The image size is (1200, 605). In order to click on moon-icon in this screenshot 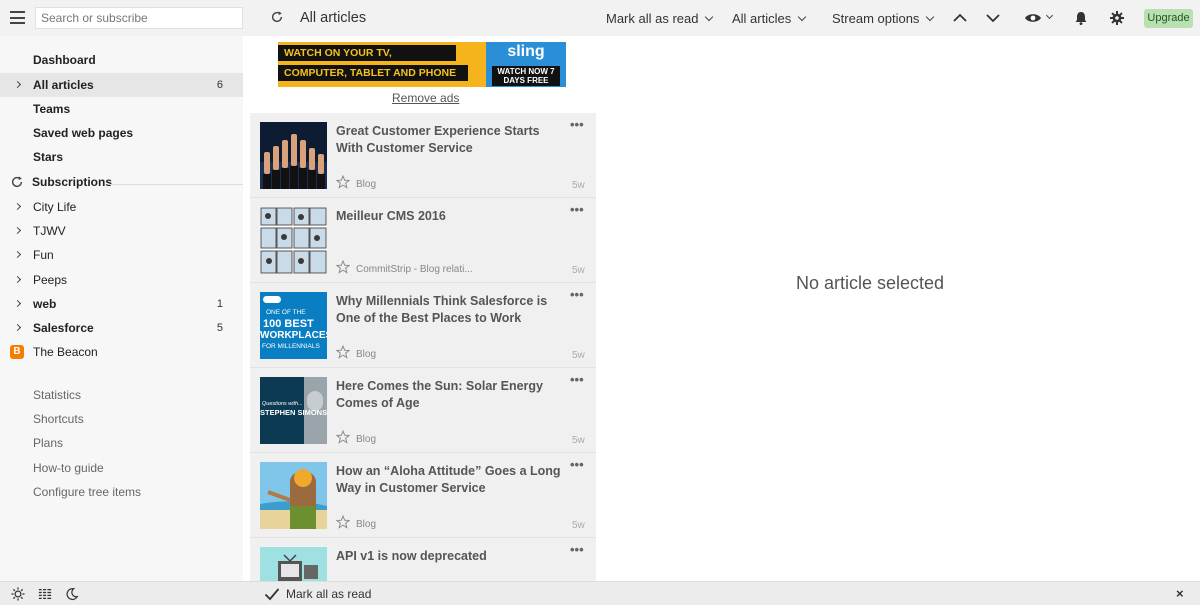, I will do `click(72, 594)`.